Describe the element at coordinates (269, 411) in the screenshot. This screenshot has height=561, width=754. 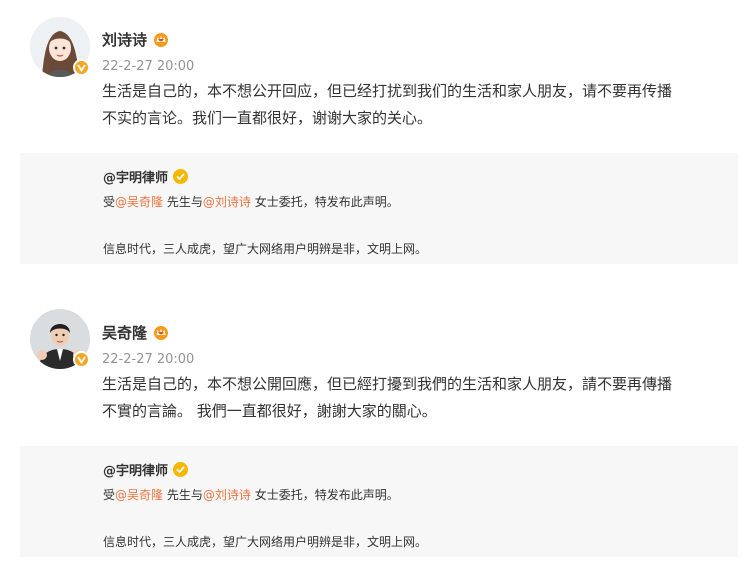
I see `post-text-line: 不實的言論。 我們一直都很好，謝謝大家的關心。` at that location.